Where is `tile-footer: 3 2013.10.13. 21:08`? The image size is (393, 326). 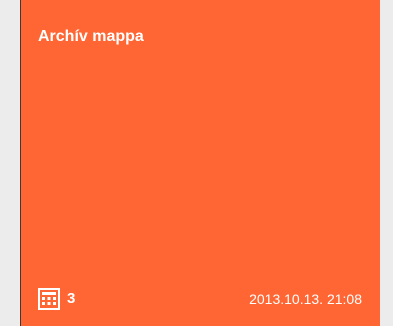 tile-footer: 3 2013.10.13. 21:08 is located at coordinates (200, 299).